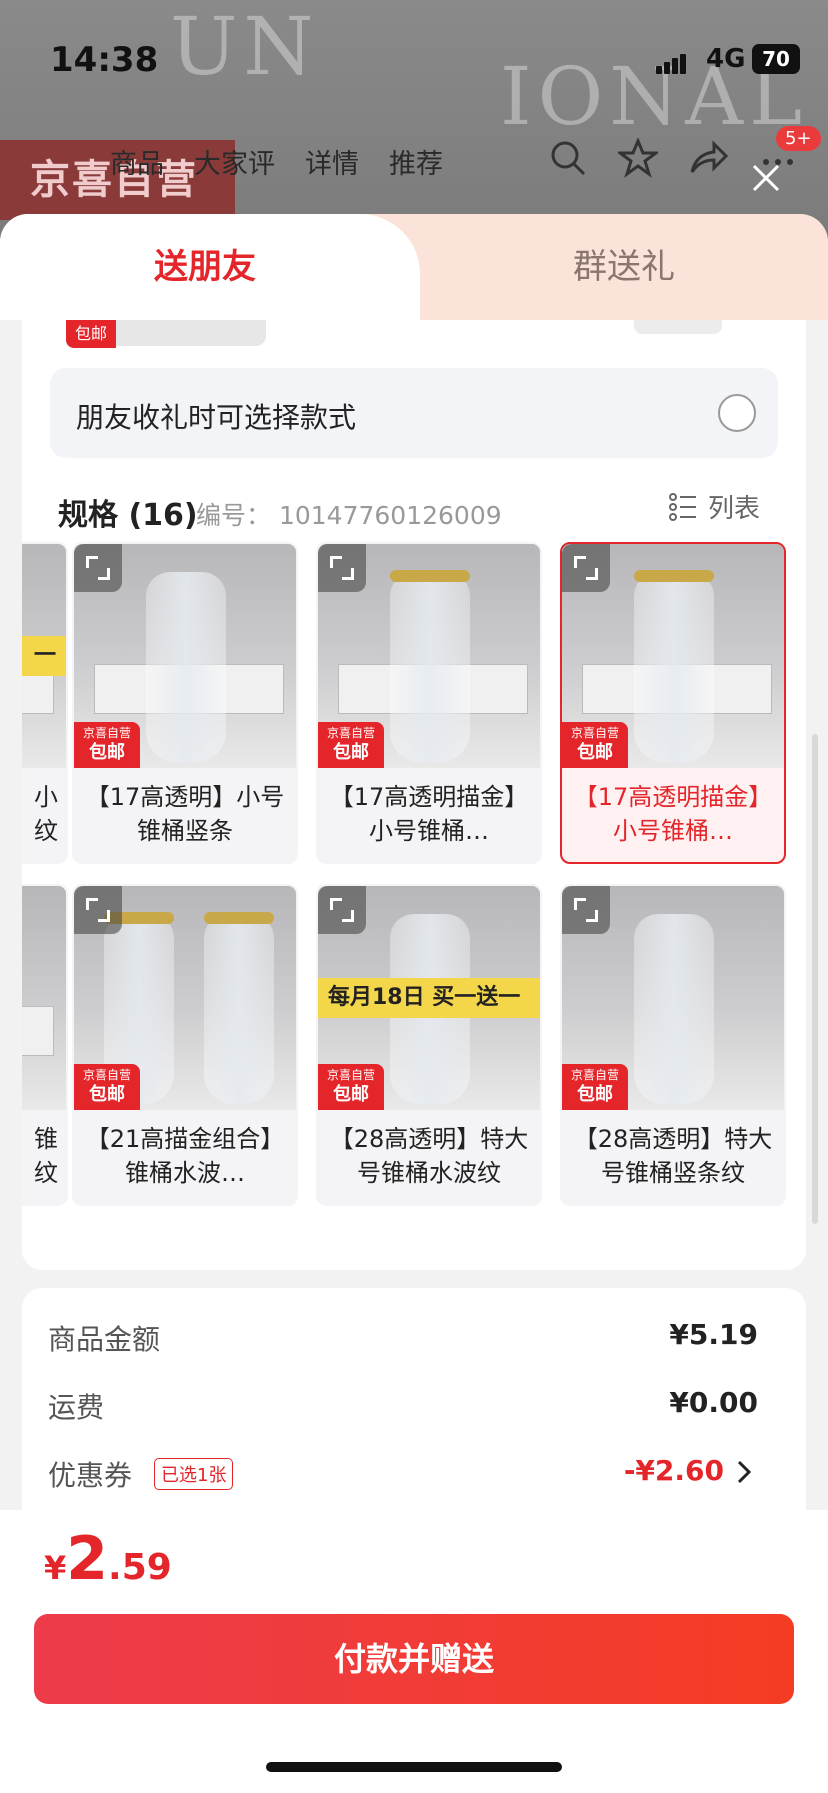 The image size is (828, 1793). Describe the element at coordinates (276, 161) in the screenshot. I see `product-nav-tabs: 商品 大家评 详情 推荐` at that location.